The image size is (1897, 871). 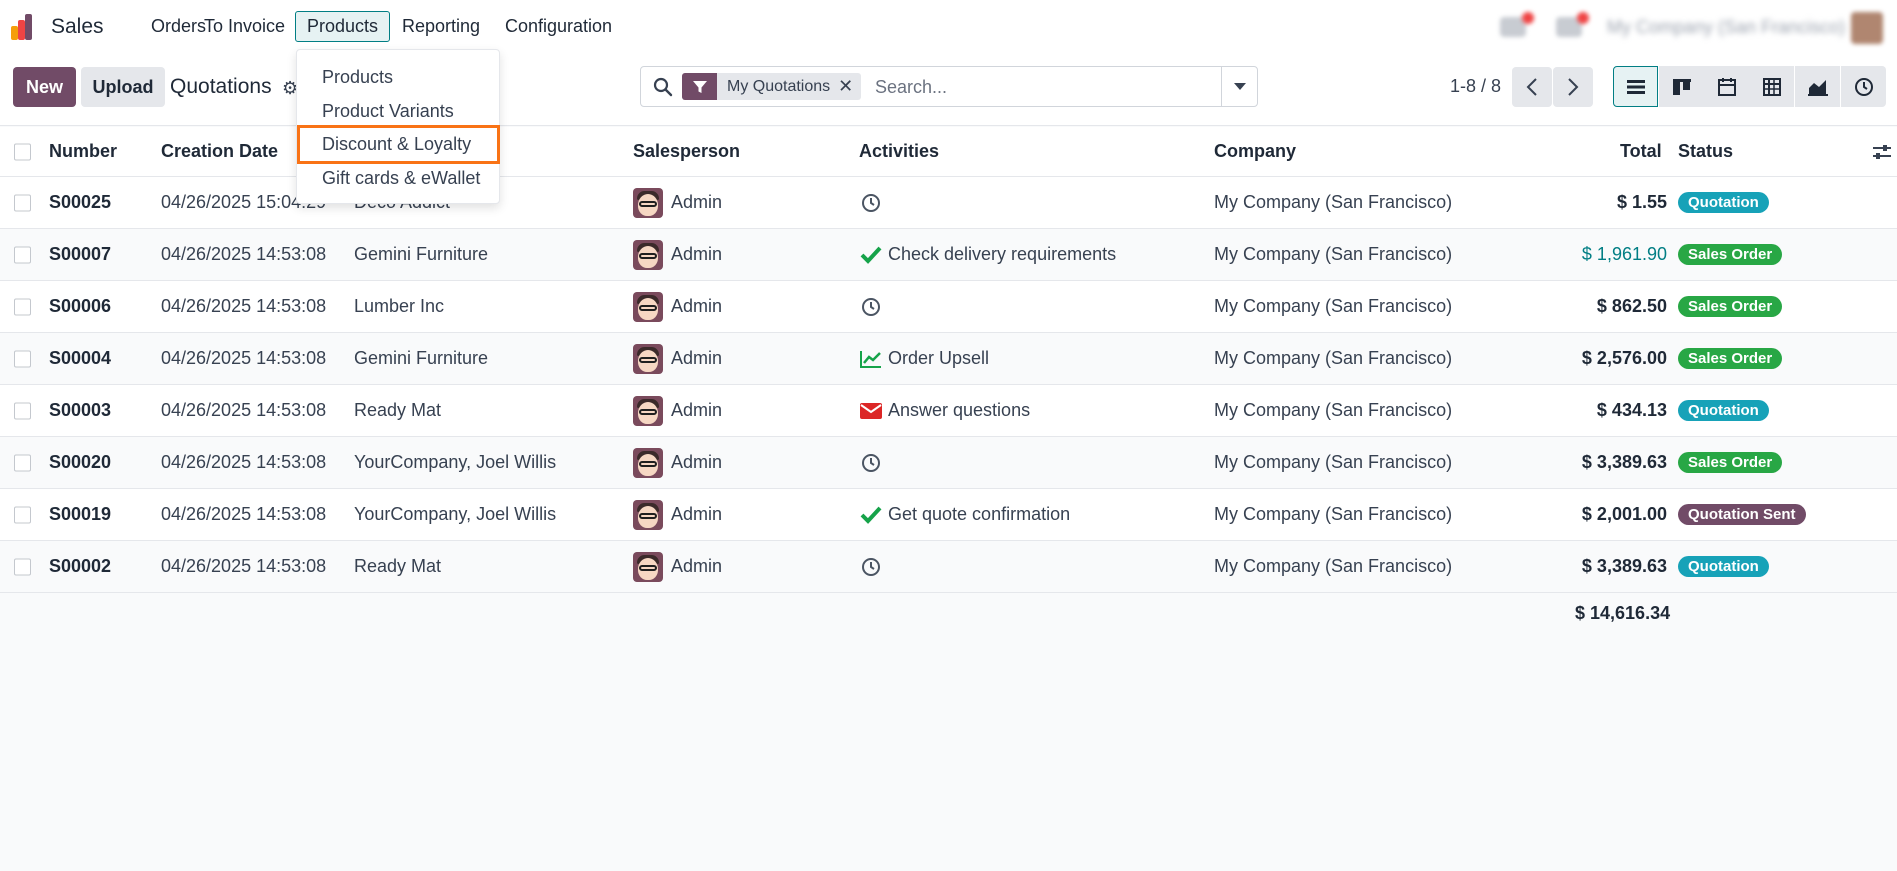 What do you see at coordinates (964, 514) in the screenshot?
I see `activity-cell: Get quote confirmation` at bounding box center [964, 514].